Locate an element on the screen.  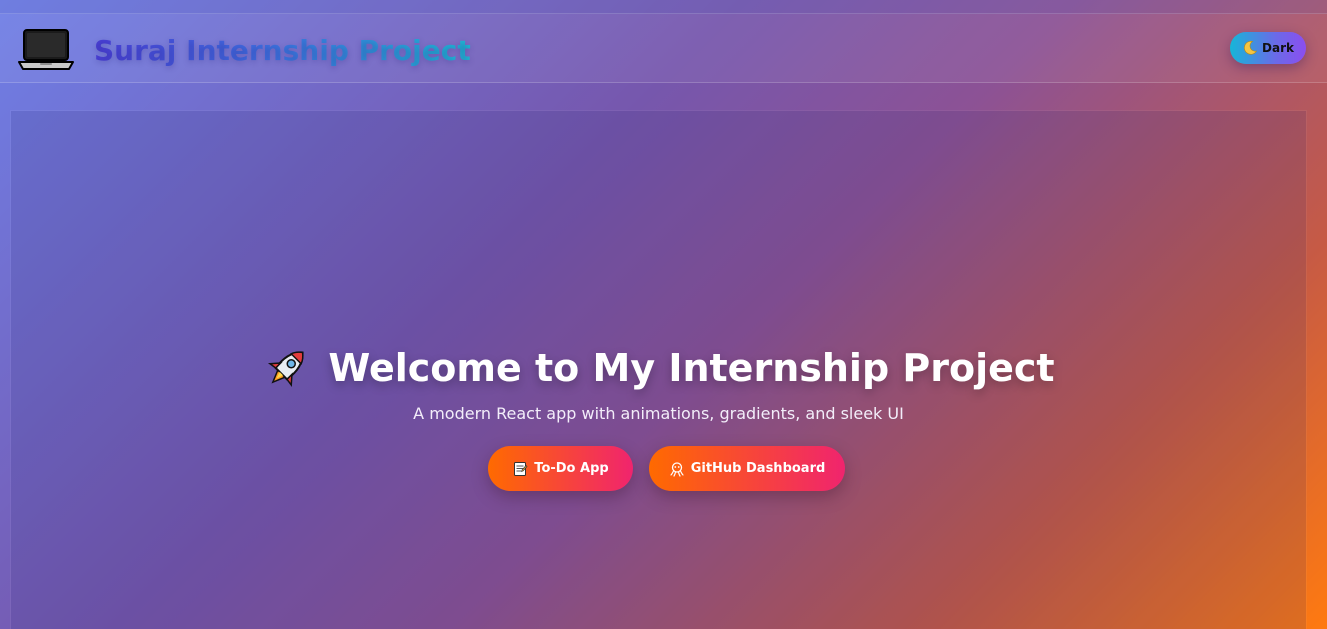
memo-icon is located at coordinates (520, 469).